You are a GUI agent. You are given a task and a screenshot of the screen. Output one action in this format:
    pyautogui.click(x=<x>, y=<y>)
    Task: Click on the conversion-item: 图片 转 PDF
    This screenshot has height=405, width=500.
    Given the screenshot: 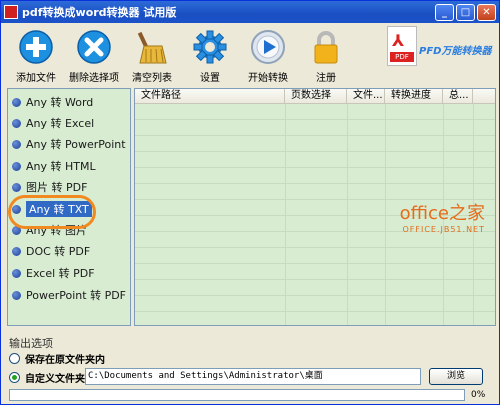 What is the action you would take?
    pyautogui.click(x=49, y=187)
    